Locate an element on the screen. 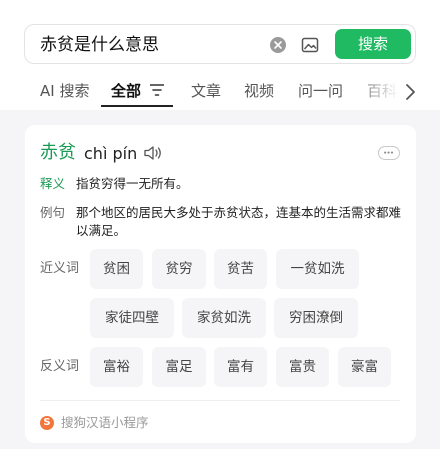  synonym-chip: 贫困 is located at coordinates (116, 269).